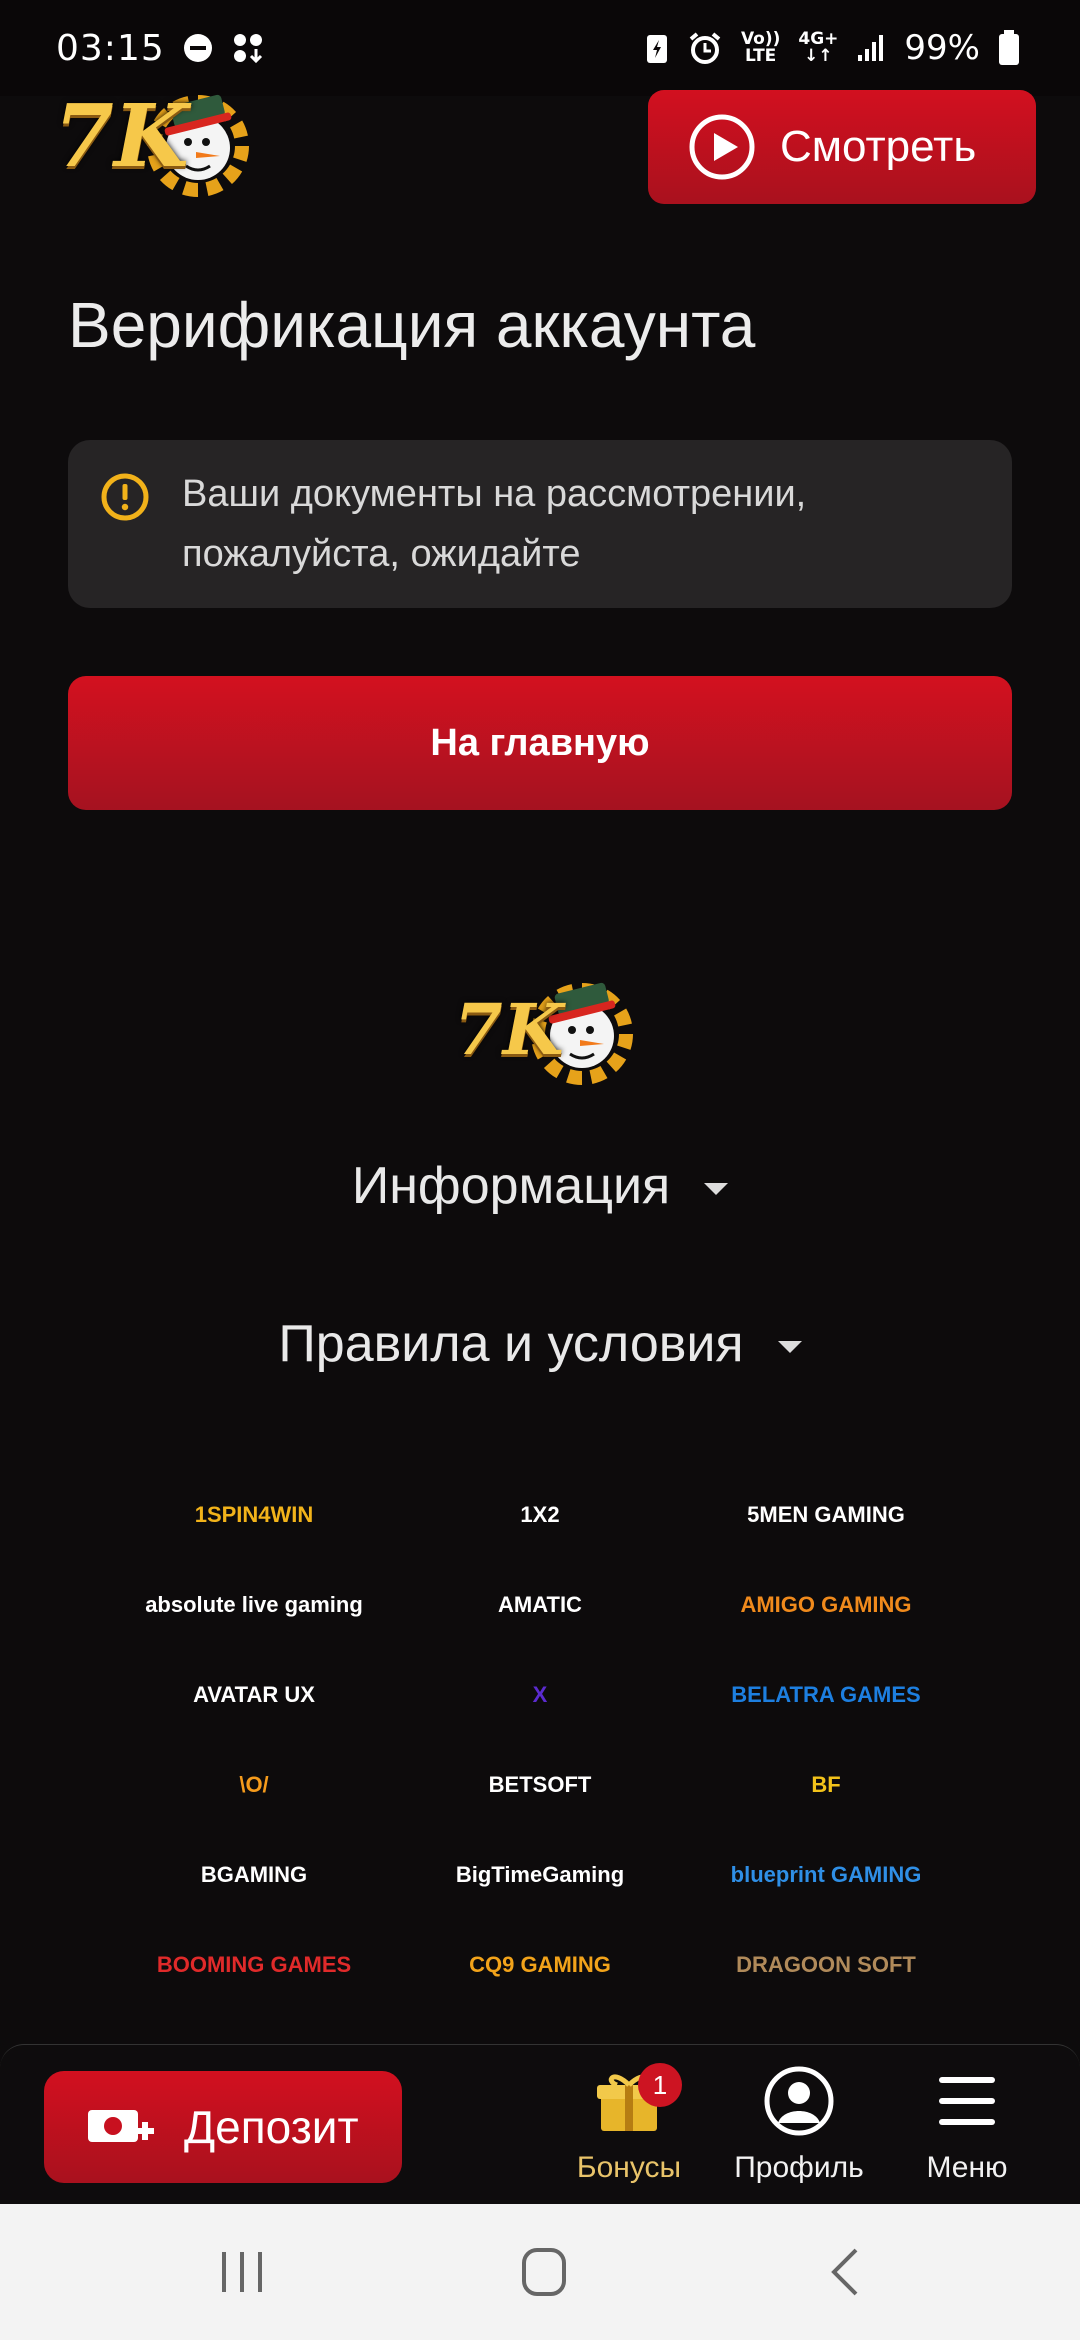 This screenshot has height=2340, width=1080. I want to click on battery-icon, so click(1009, 47).